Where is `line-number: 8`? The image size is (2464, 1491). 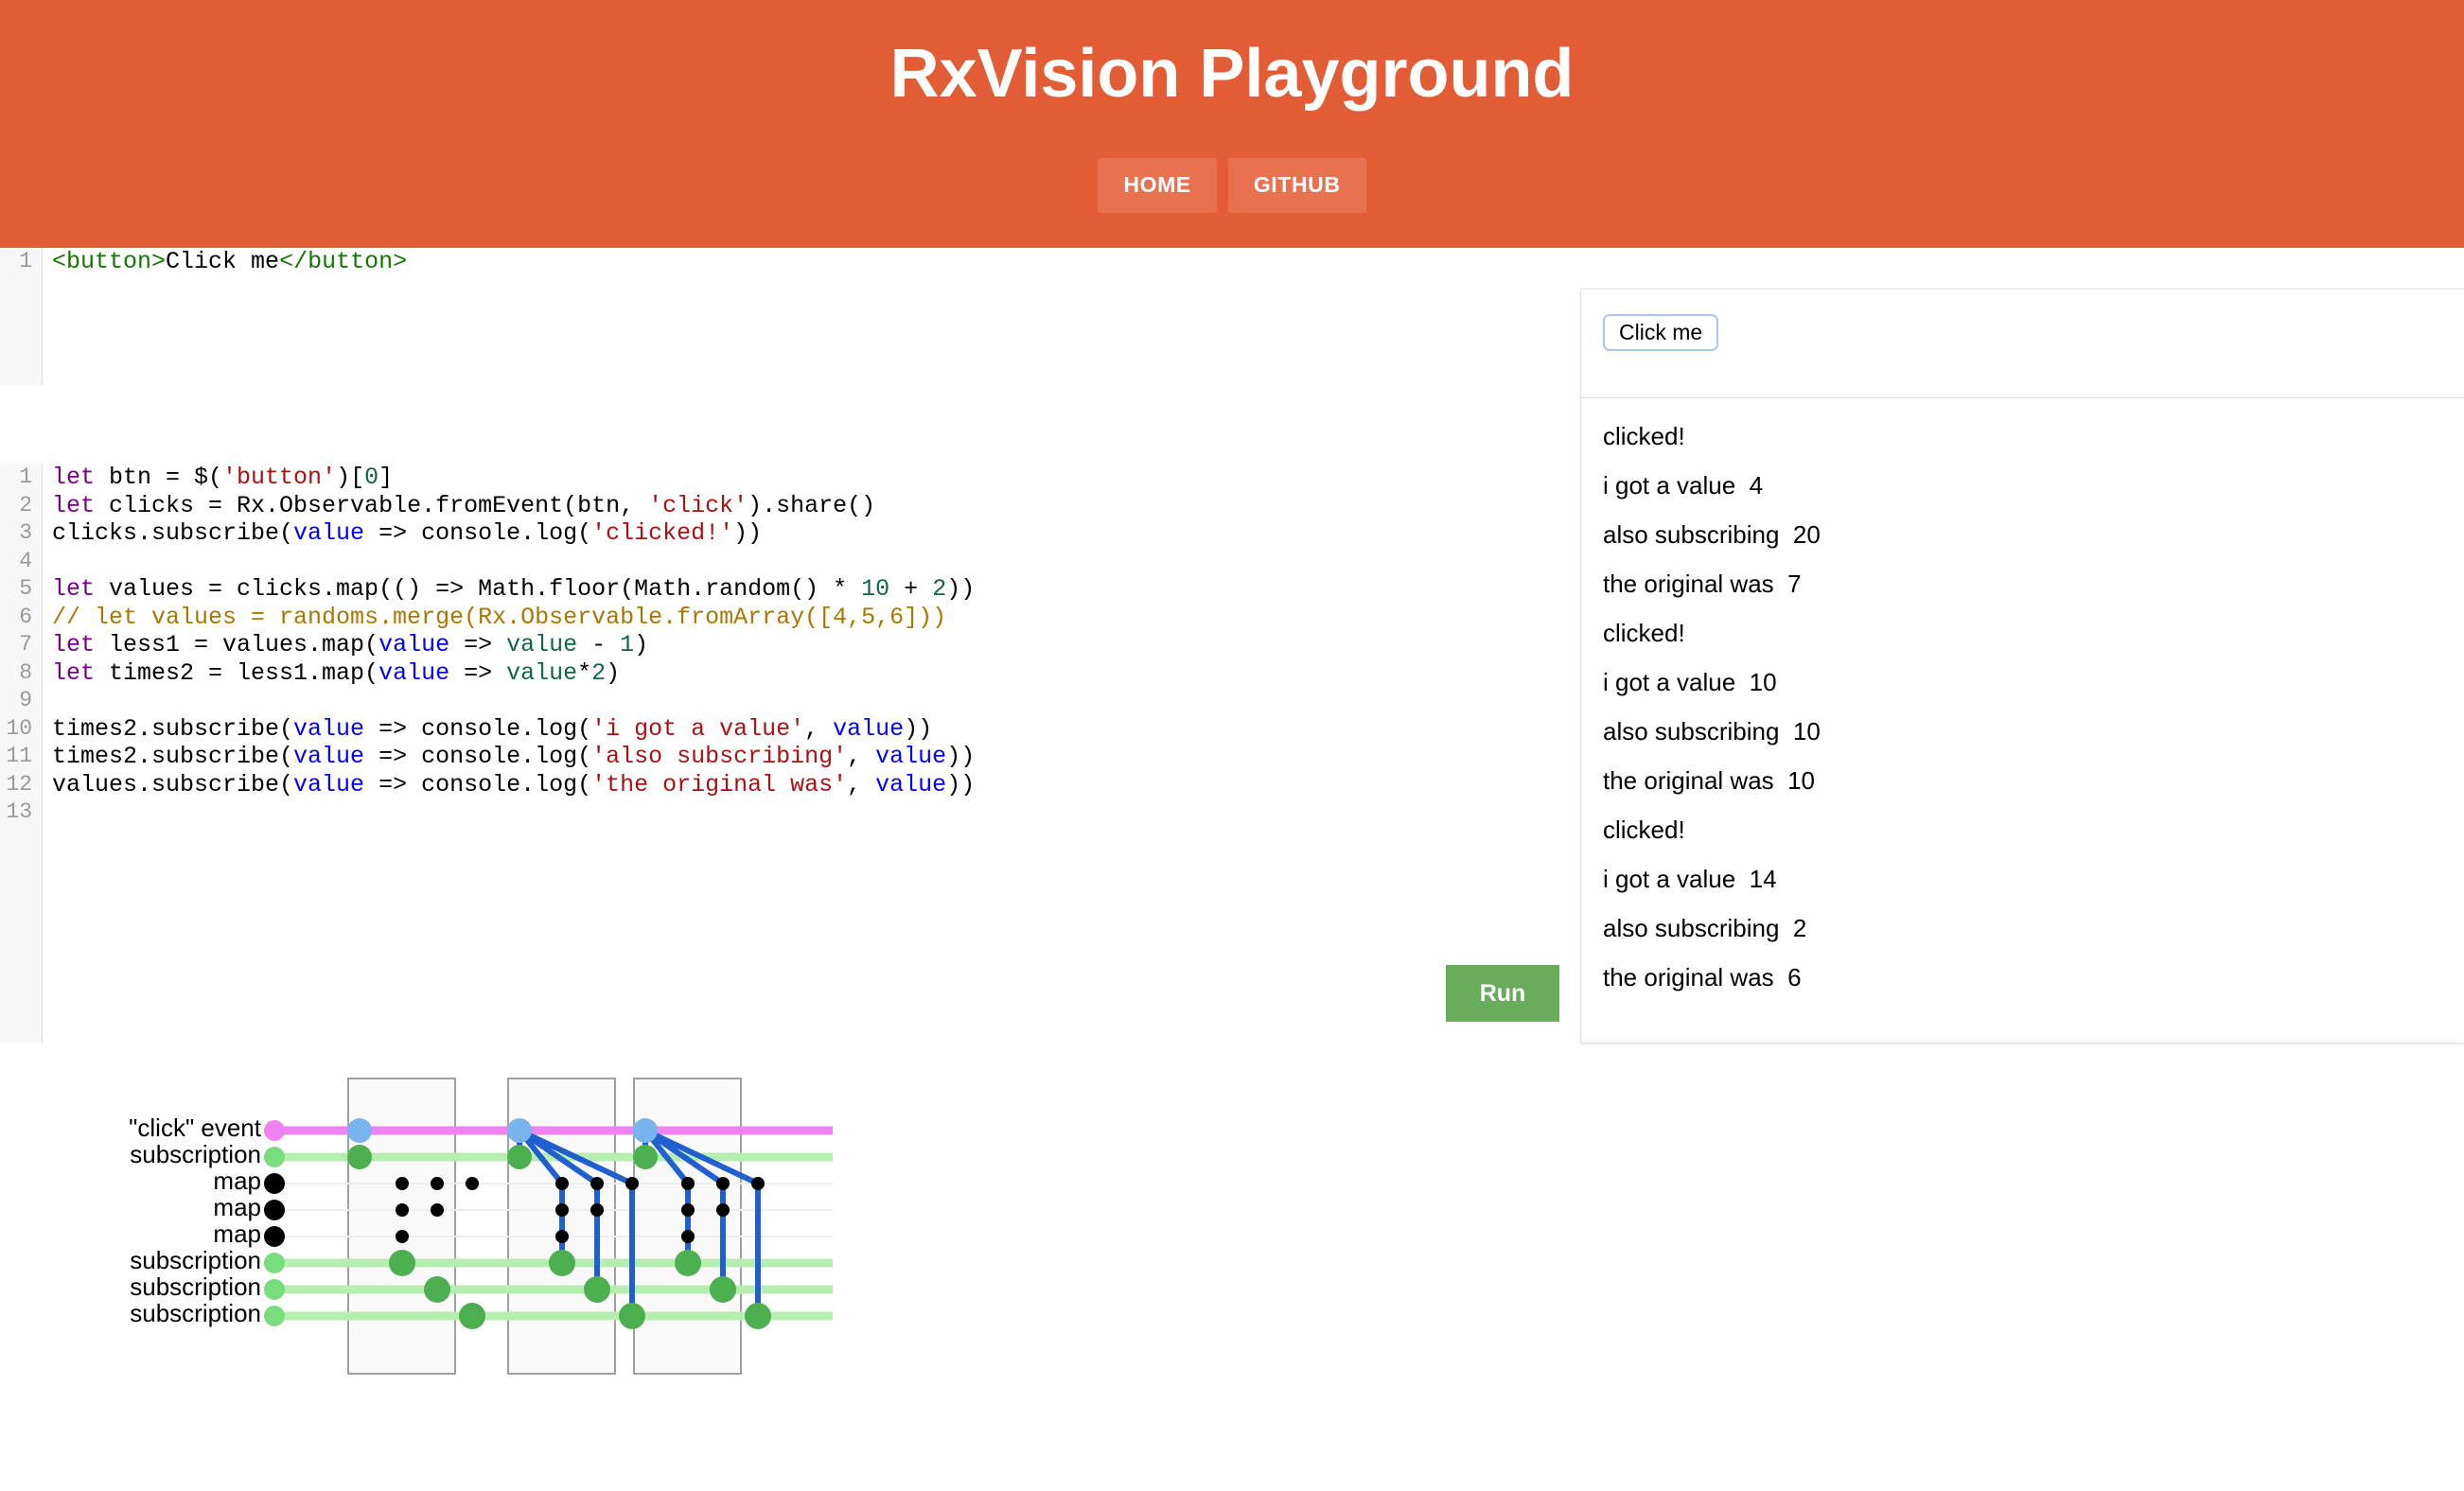
line-number: 8 is located at coordinates (25, 672).